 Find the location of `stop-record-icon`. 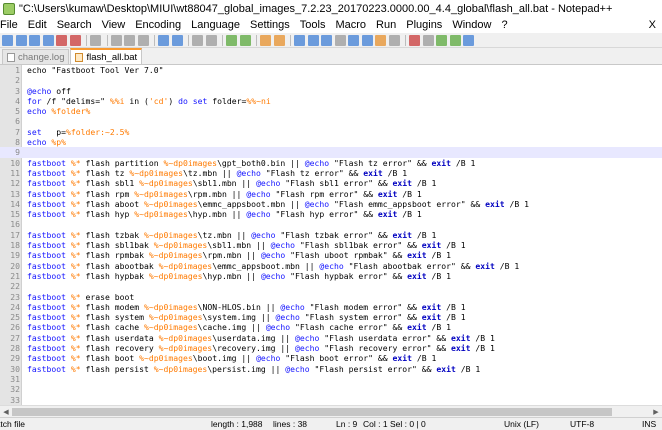

stop-record-icon is located at coordinates (428, 40).